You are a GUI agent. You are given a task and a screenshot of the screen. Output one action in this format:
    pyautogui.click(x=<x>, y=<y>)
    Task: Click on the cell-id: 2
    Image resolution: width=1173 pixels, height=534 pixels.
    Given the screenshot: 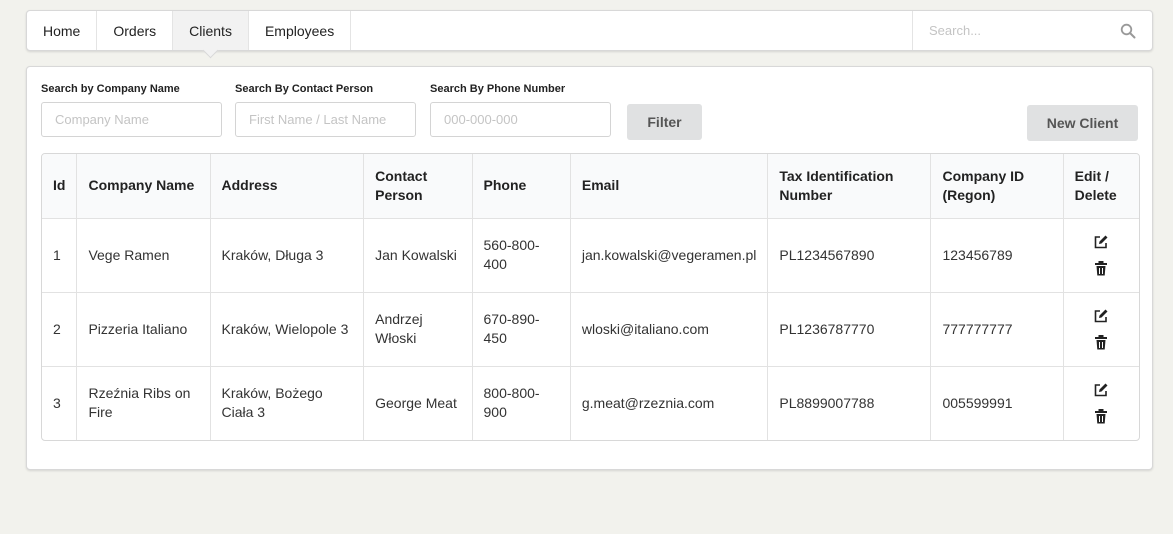 What is the action you would take?
    pyautogui.click(x=60, y=328)
    